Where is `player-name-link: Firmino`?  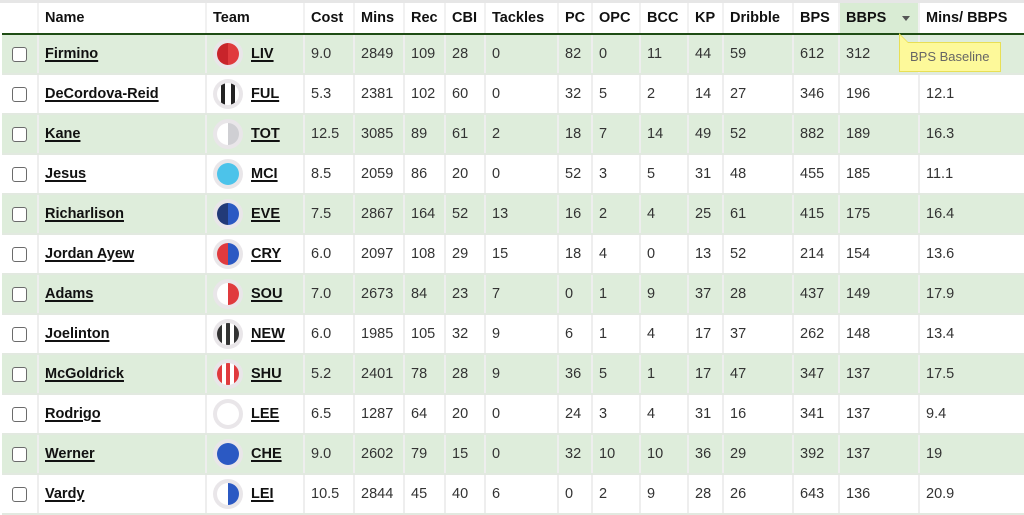
player-name-link: Firmino is located at coordinates (71, 54).